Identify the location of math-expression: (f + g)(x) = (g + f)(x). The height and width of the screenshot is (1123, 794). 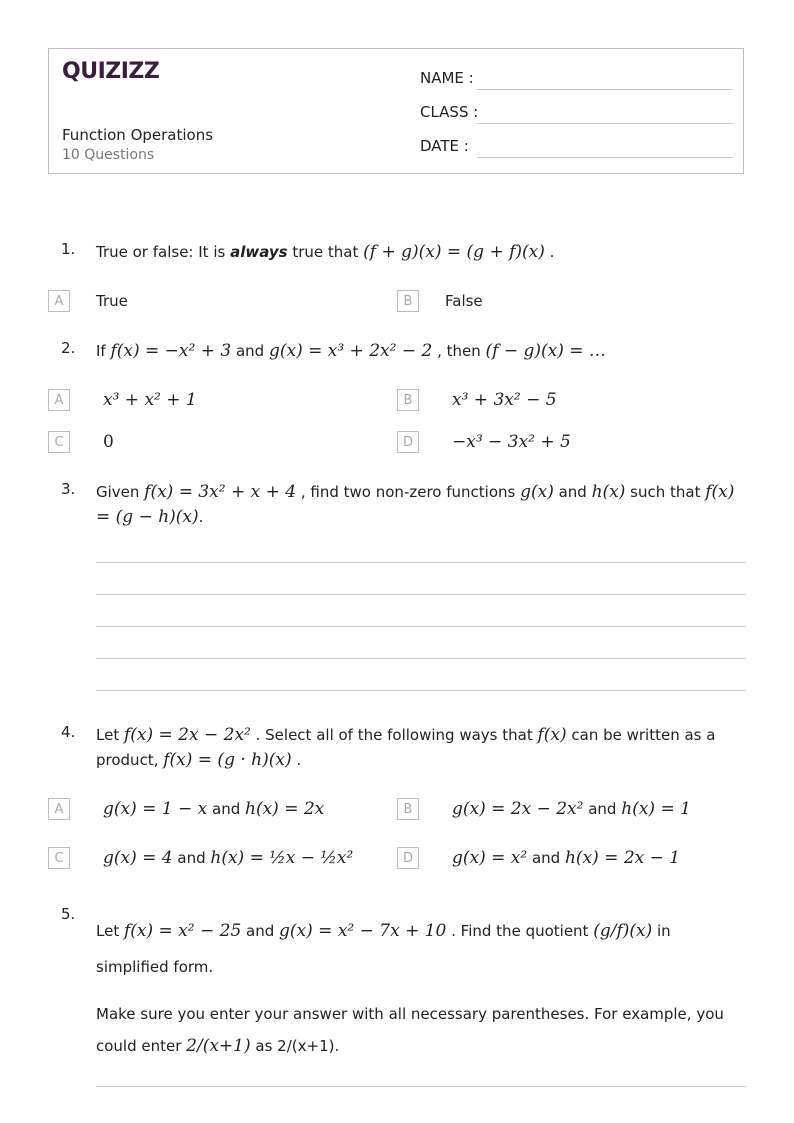
(454, 252).